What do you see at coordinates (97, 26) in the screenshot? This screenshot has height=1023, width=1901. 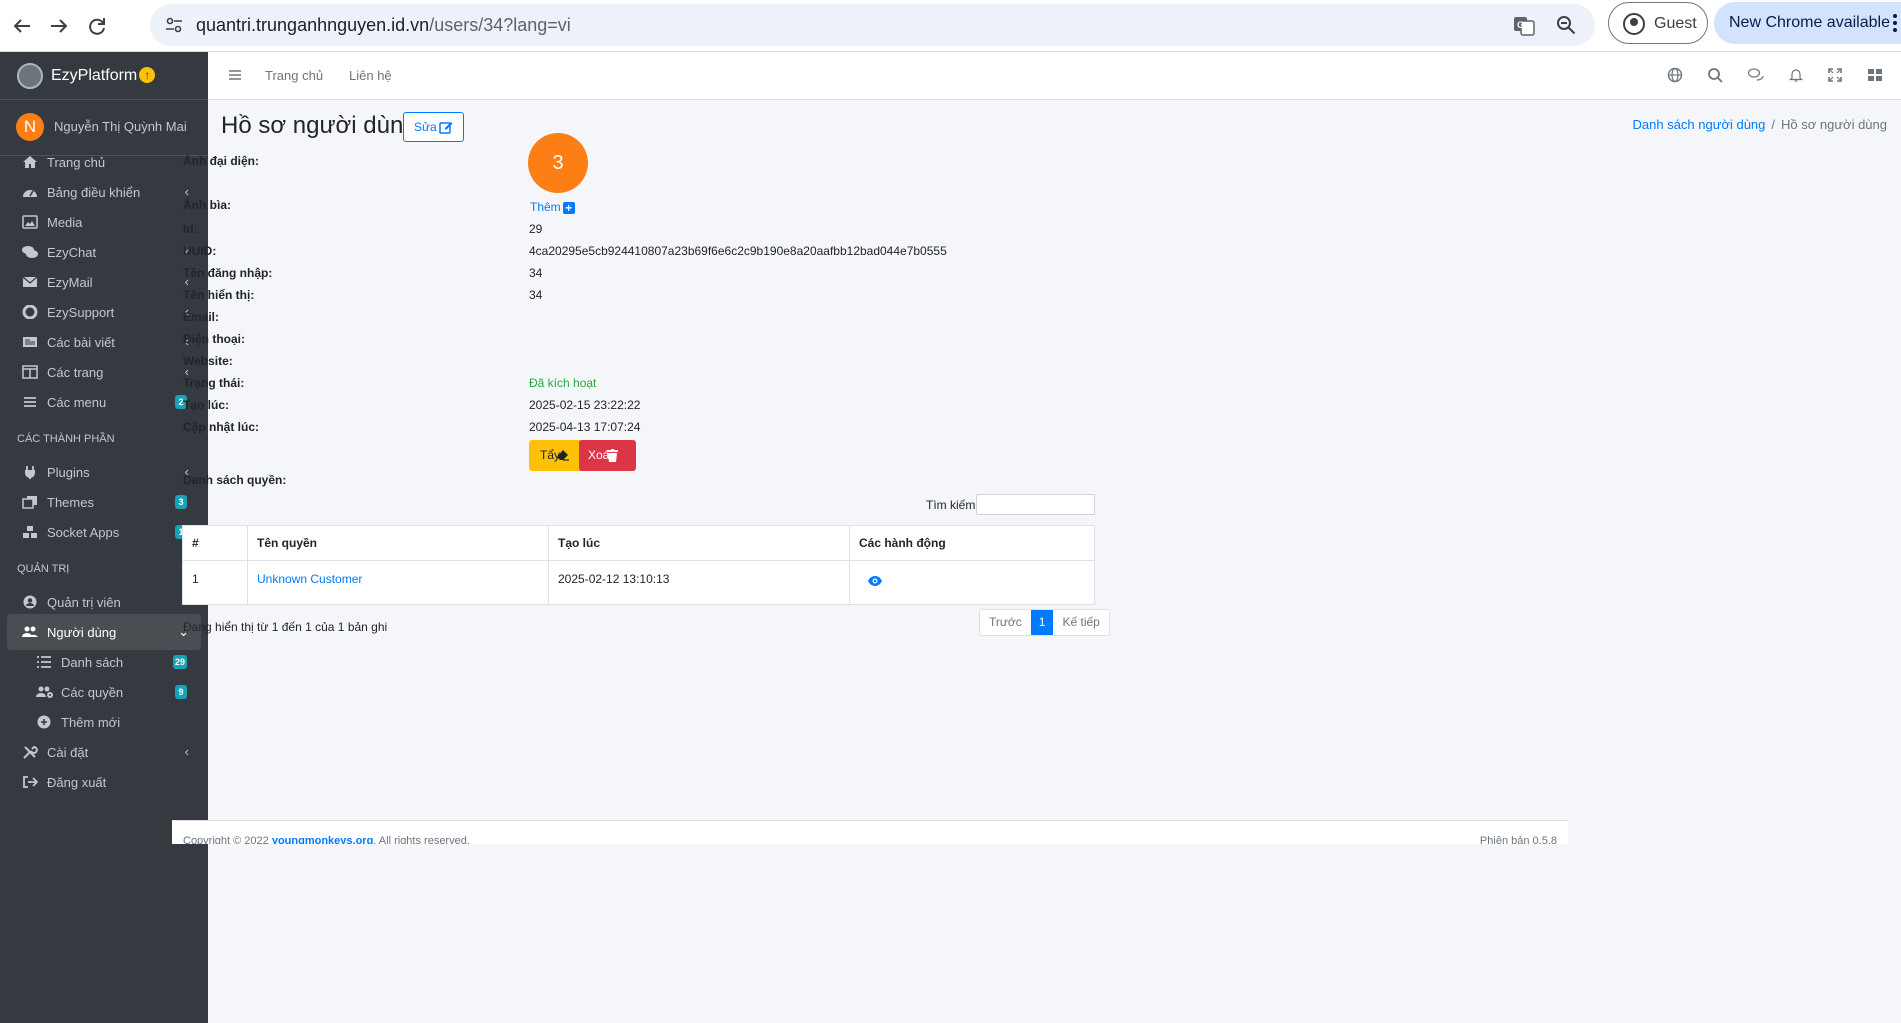 I see `reload-icon` at bounding box center [97, 26].